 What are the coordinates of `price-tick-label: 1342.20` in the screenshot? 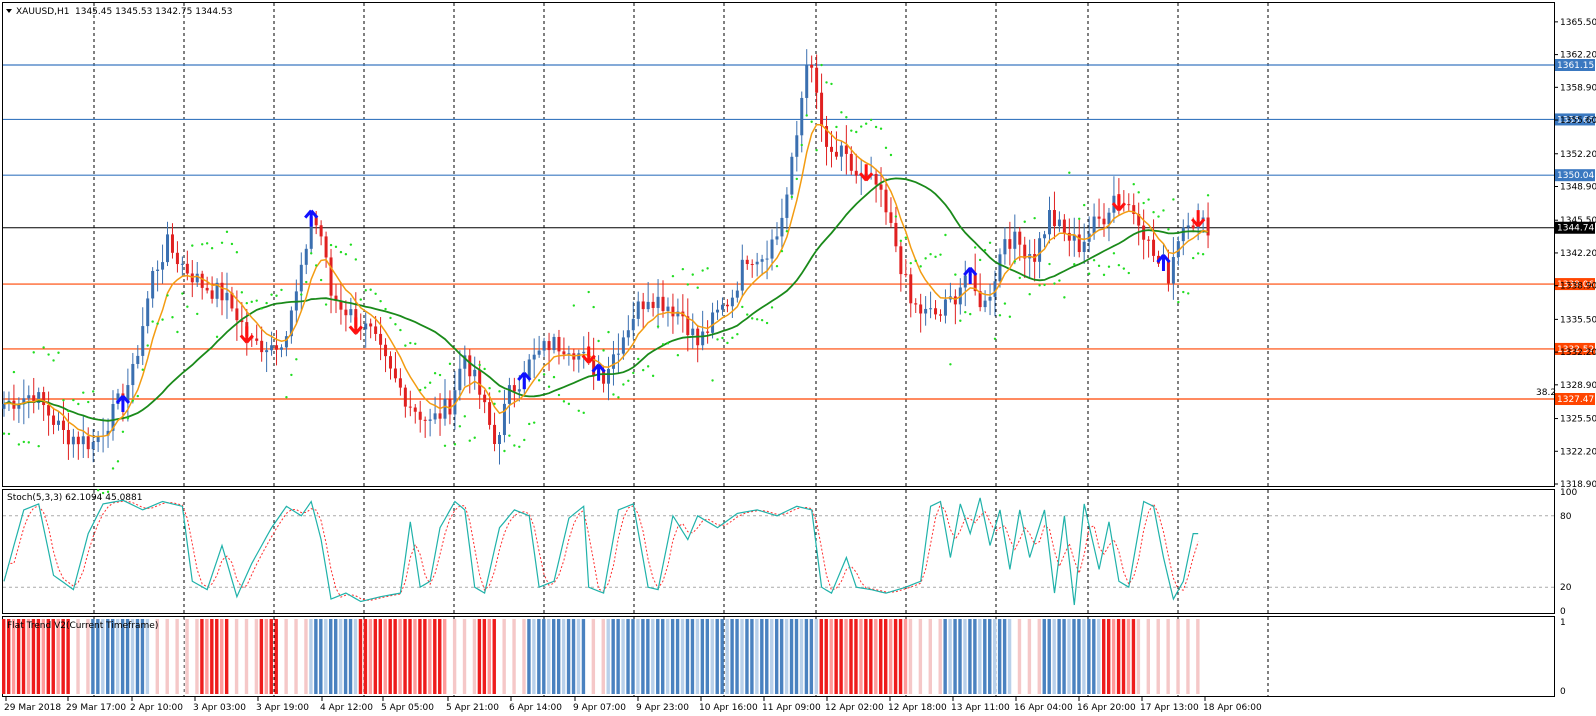 It's located at (1578, 254).